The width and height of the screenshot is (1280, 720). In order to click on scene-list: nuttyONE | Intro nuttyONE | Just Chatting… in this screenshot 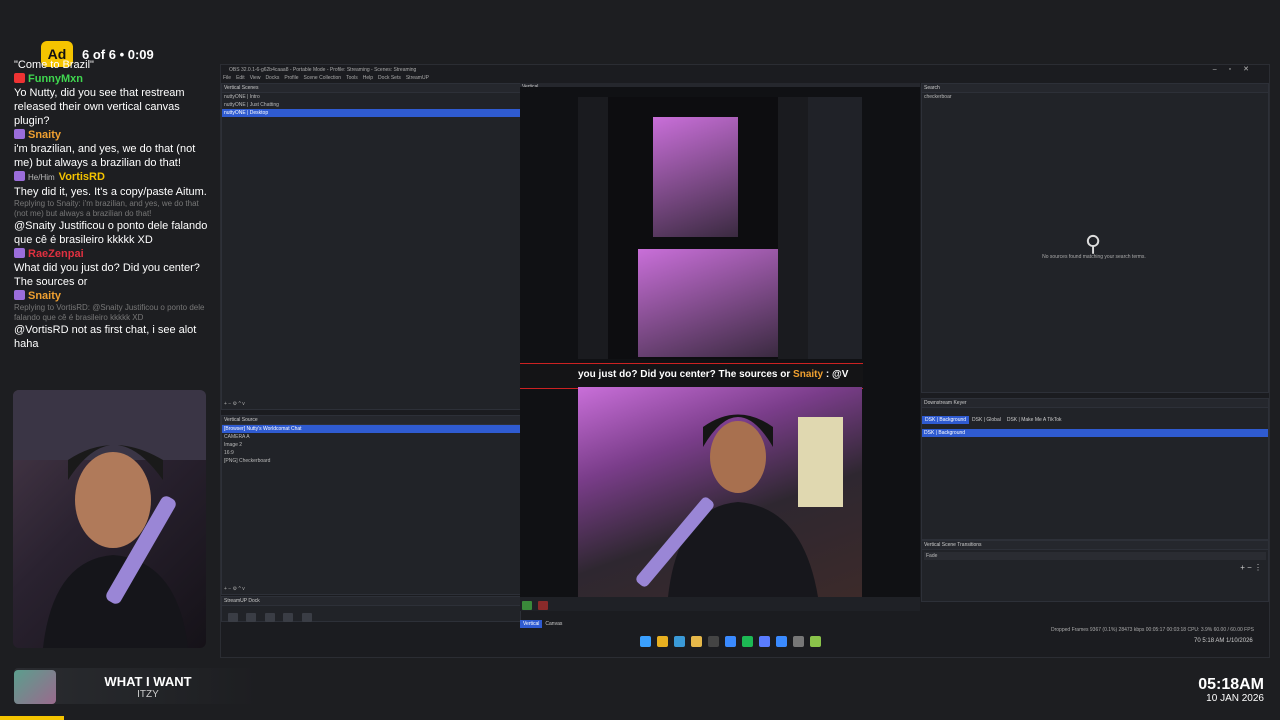, I will do `click(371, 105)`.